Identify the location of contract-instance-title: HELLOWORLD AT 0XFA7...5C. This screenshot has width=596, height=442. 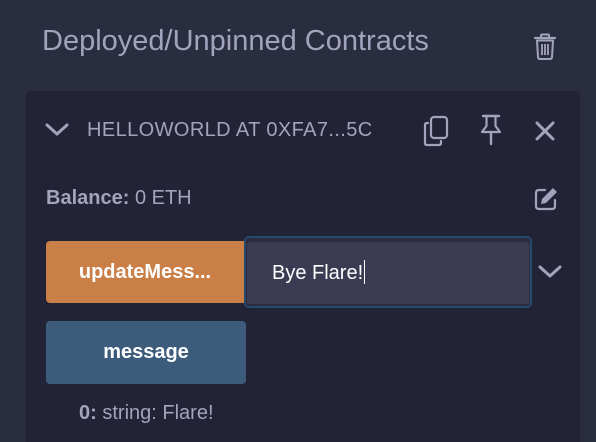
(230, 130).